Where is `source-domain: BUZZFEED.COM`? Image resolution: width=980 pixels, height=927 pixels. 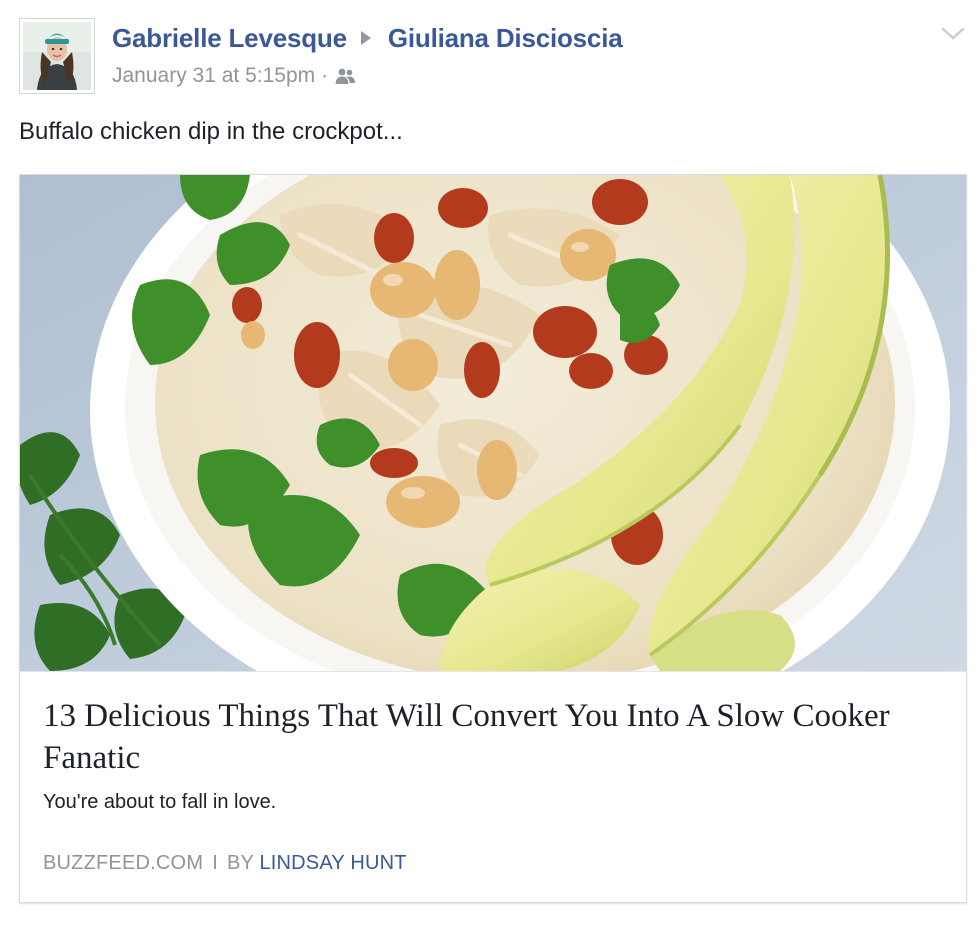
source-domain: BUZZFEED.COM is located at coordinates (123, 863).